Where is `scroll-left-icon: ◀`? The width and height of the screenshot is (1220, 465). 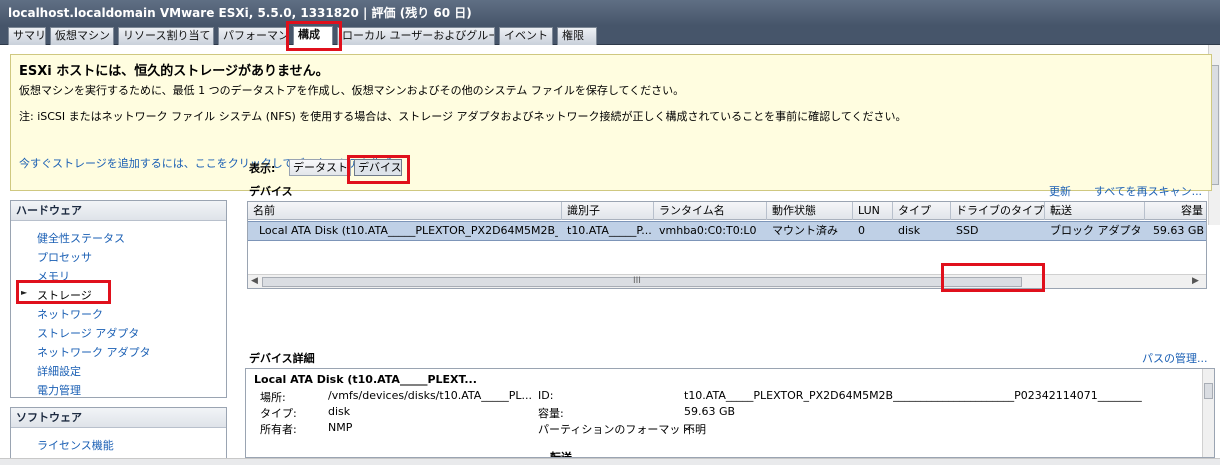
scroll-left-icon: ◀ is located at coordinates (254, 281).